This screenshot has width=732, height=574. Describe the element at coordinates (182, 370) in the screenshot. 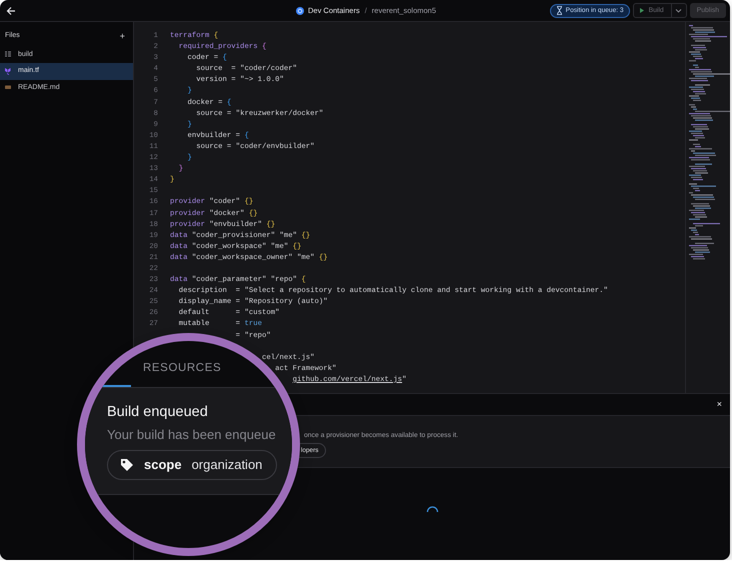

I see `panel-tab: RESOURCES` at that location.